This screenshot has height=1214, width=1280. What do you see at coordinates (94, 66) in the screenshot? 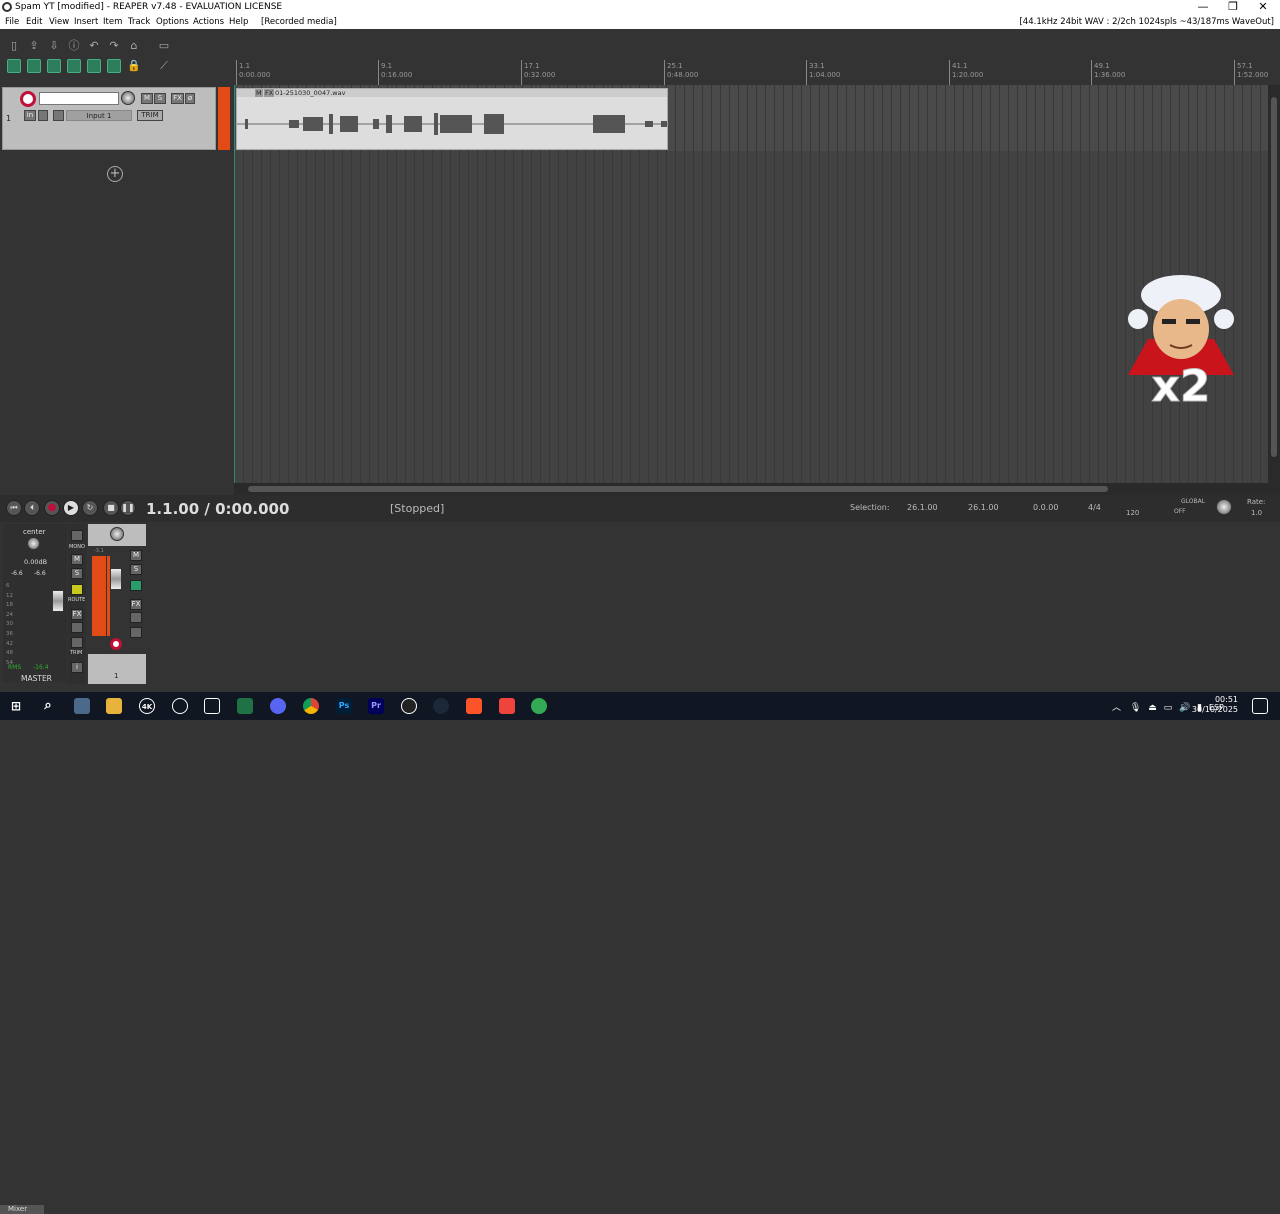
I see `snap-icon` at bounding box center [94, 66].